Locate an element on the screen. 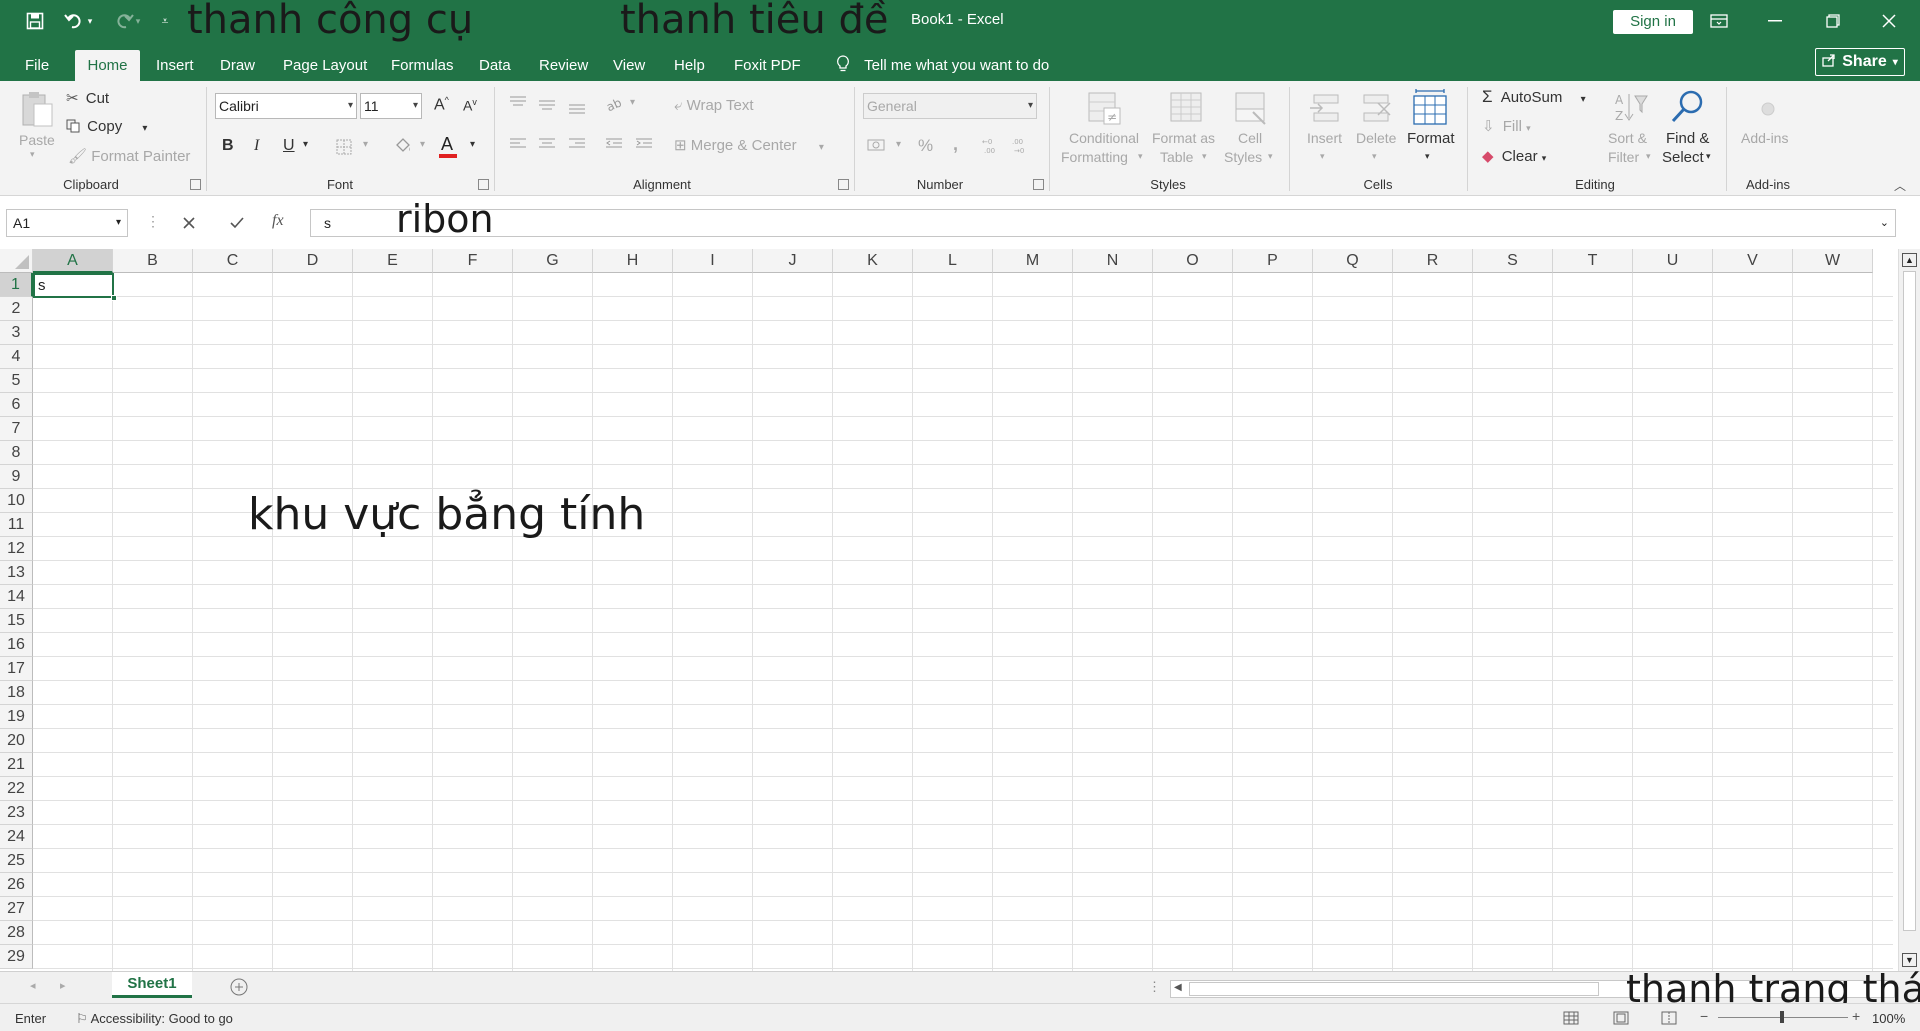  row-header: 23 is located at coordinates (16, 813).